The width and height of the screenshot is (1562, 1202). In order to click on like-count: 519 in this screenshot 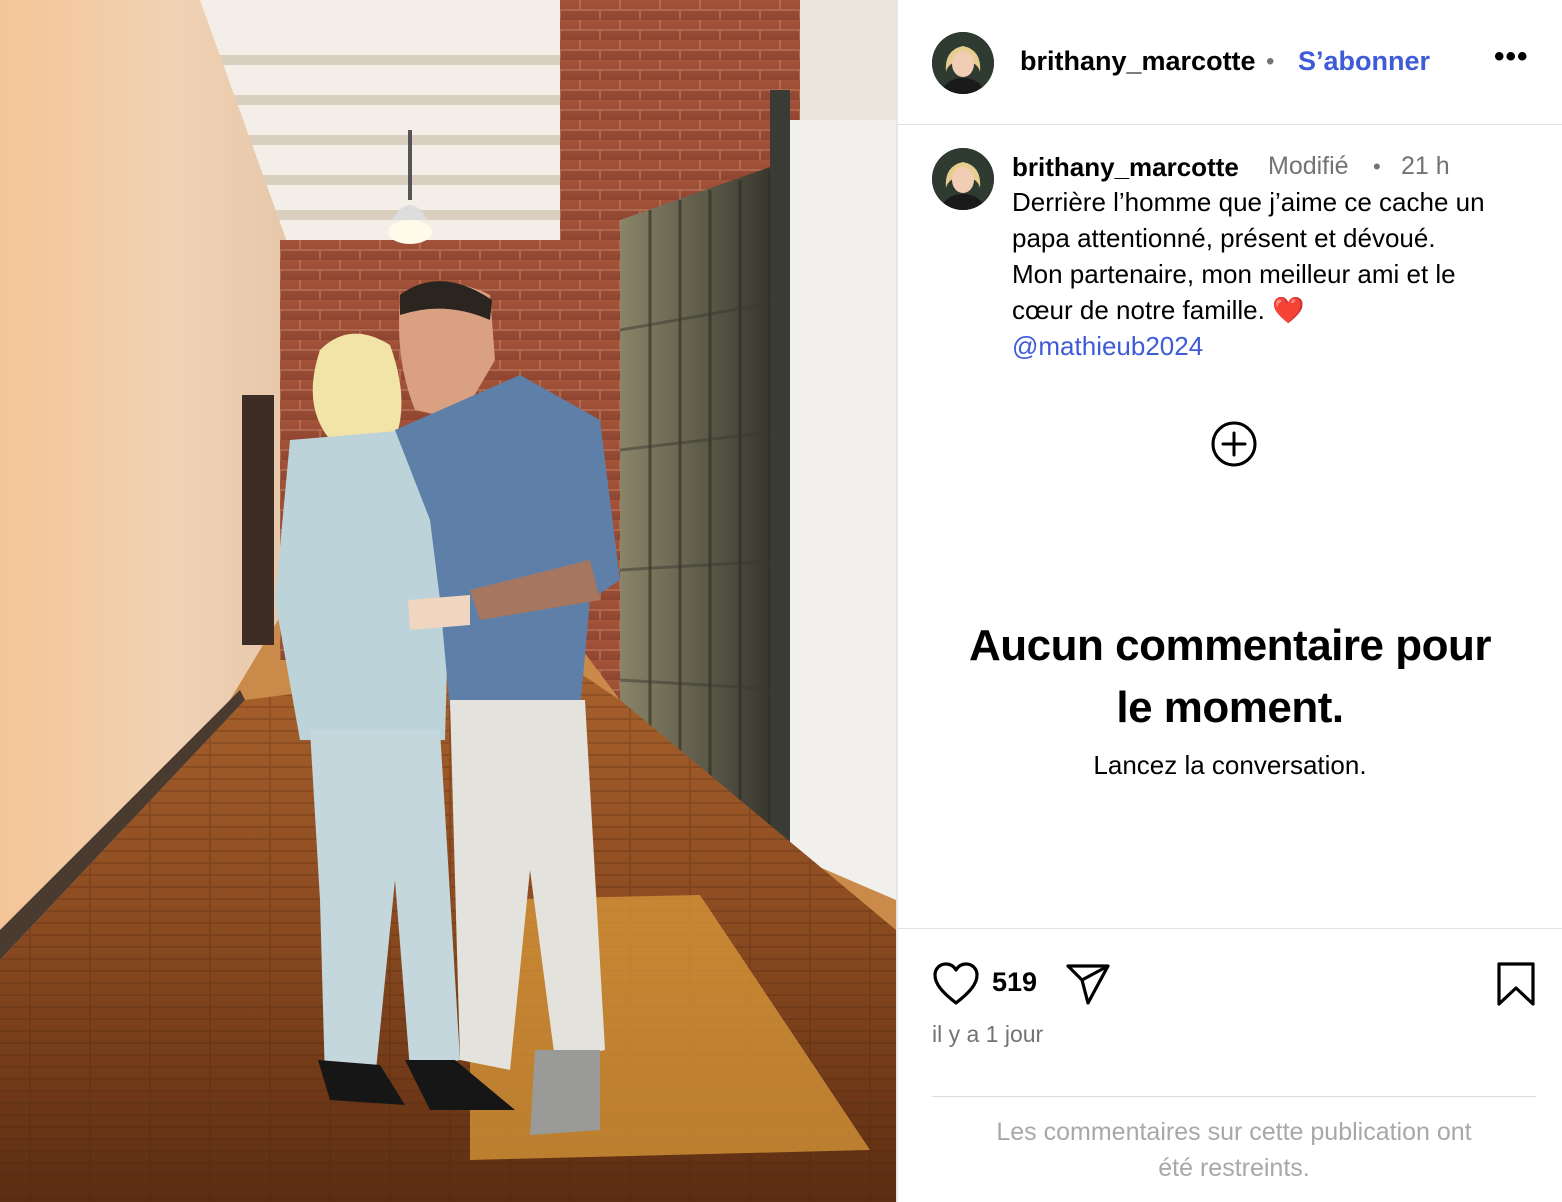, I will do `click(1014, 982)`.